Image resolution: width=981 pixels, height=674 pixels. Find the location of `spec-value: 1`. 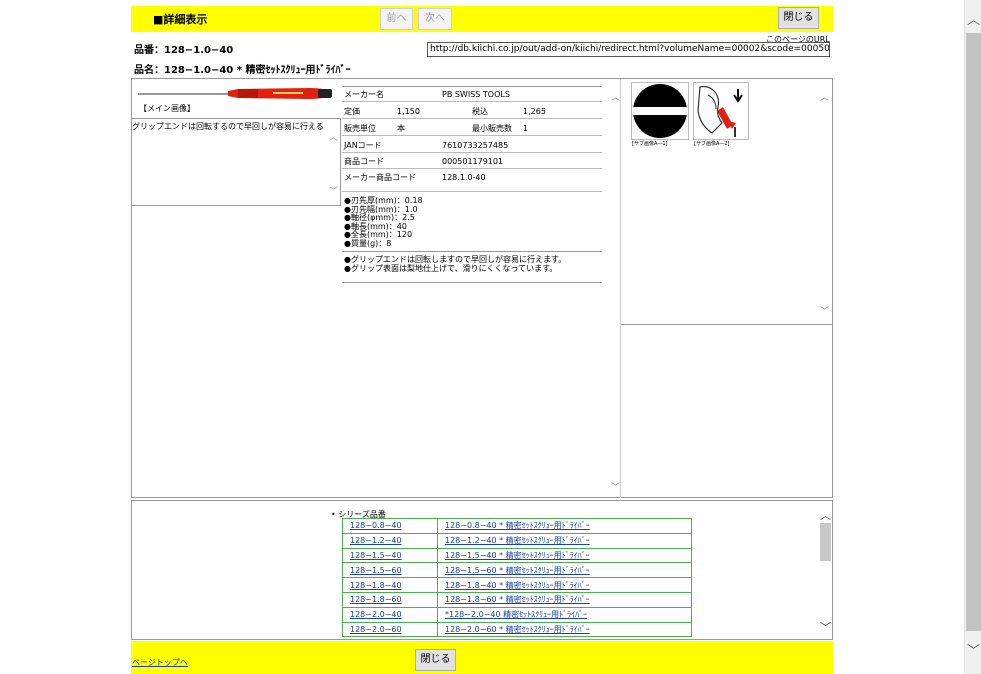

spec-value: 1 is located at coordinates (526, 128).